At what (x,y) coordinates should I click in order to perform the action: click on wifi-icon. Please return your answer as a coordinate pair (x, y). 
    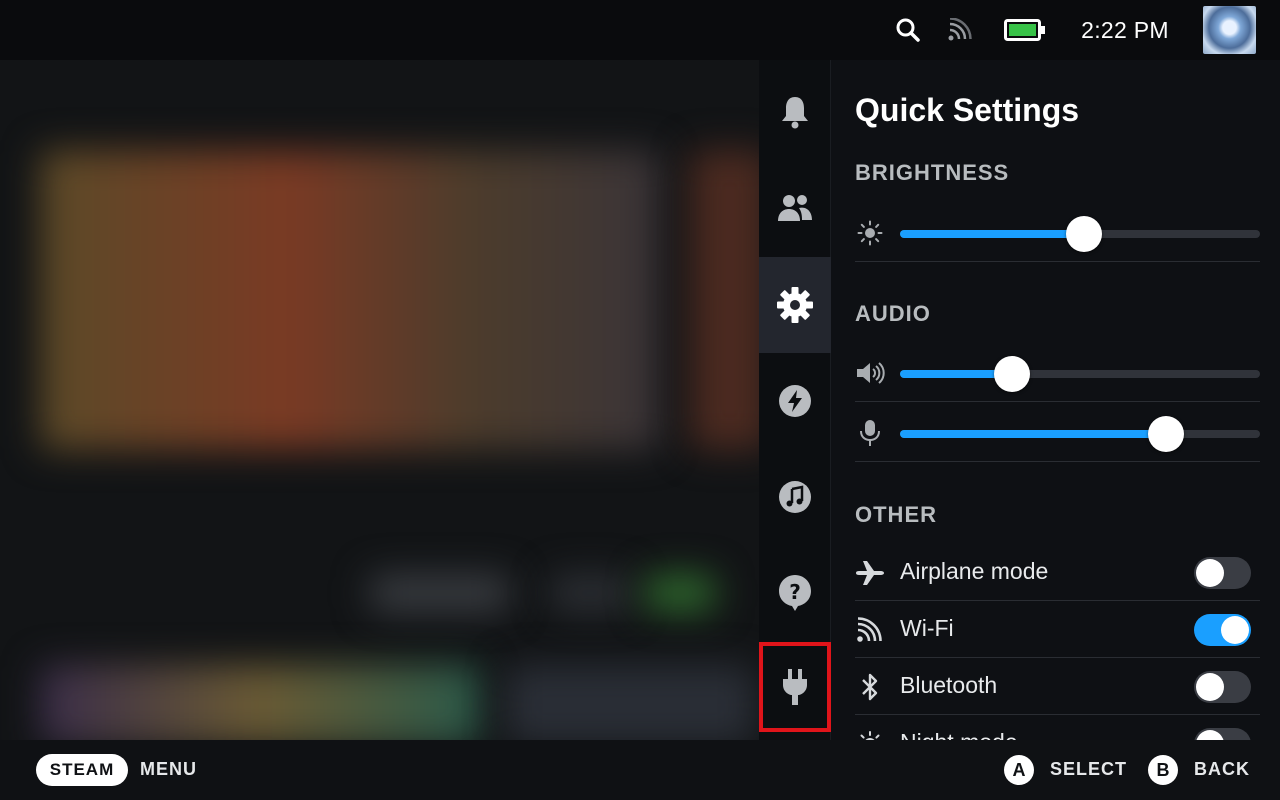
    Looking at the image, I should click on (870, 630).